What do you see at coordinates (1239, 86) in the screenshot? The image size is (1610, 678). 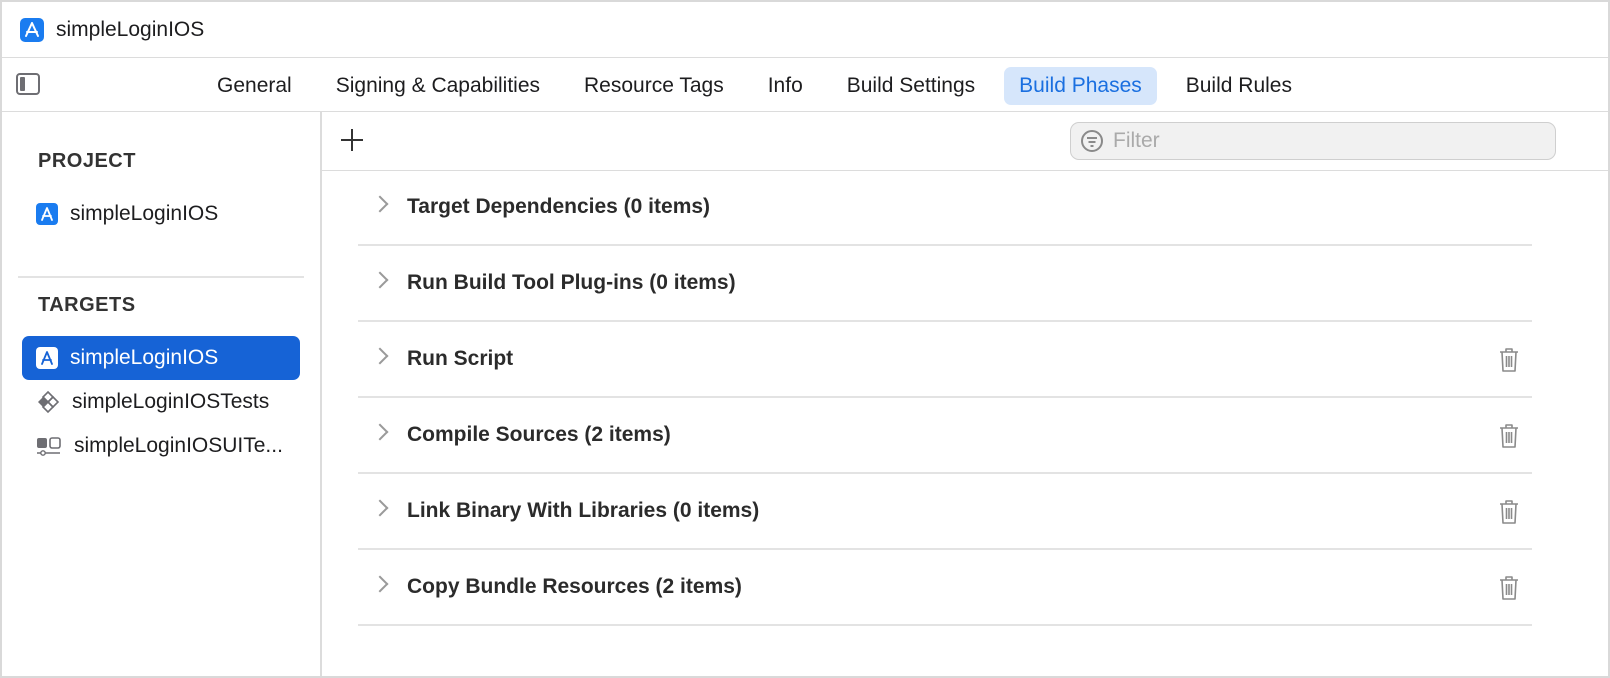 I see `tab-build-rules: Build Rules` at bounding box center [1239, 86].